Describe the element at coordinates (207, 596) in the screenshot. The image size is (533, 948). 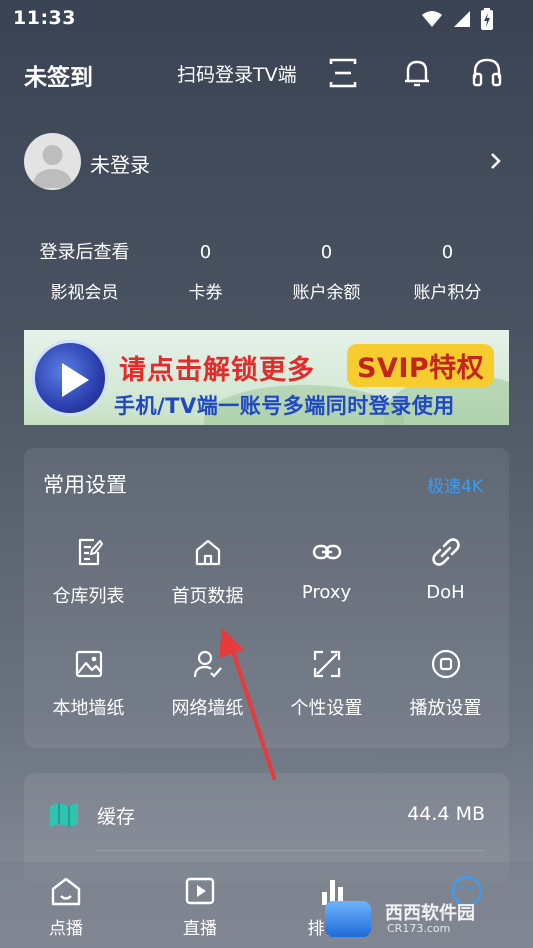
I see `grid-item-label: 首页数据` at that location.